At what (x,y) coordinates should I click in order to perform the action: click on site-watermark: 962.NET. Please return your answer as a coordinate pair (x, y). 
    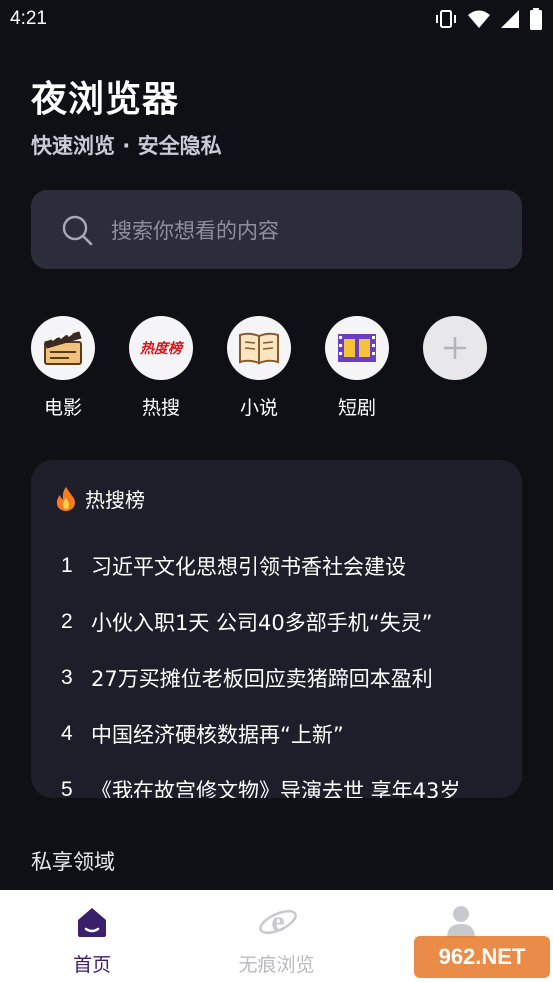
    Looking at the image, I should click on (482, 957).